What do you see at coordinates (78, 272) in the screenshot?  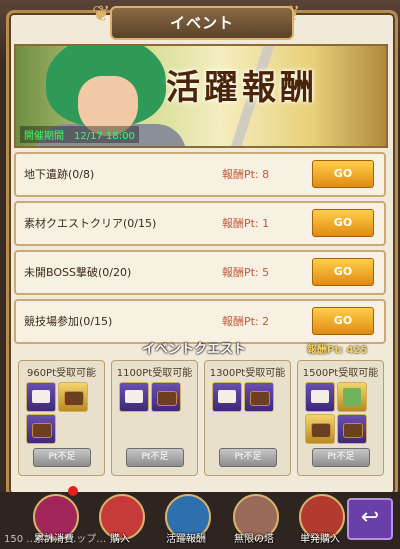 I see `mission-name: 未開BOSS撃破(0/20)` at bounding box center [78, 272].